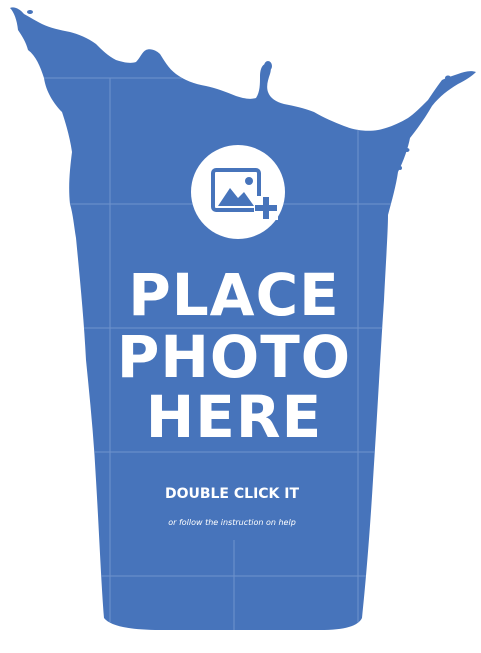 Image resolution: width=481 pixels, height=653 pixels. What do you see at coordinates (238, 192) in the screenshot?
I see `add-photo-icon` at bounding box center [238, 192].